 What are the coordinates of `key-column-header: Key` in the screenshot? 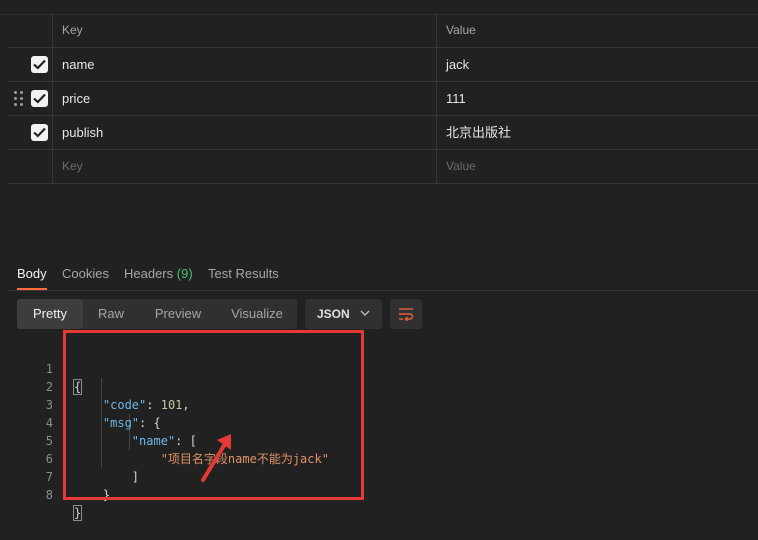 It's located at (72, 30).